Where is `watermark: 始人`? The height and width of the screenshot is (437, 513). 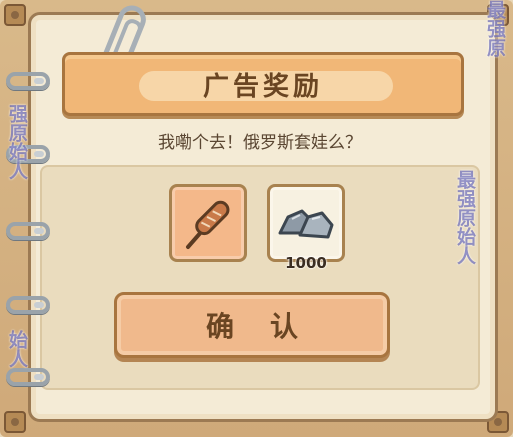
watermark: 始人 is located at coordinates (17, 349).